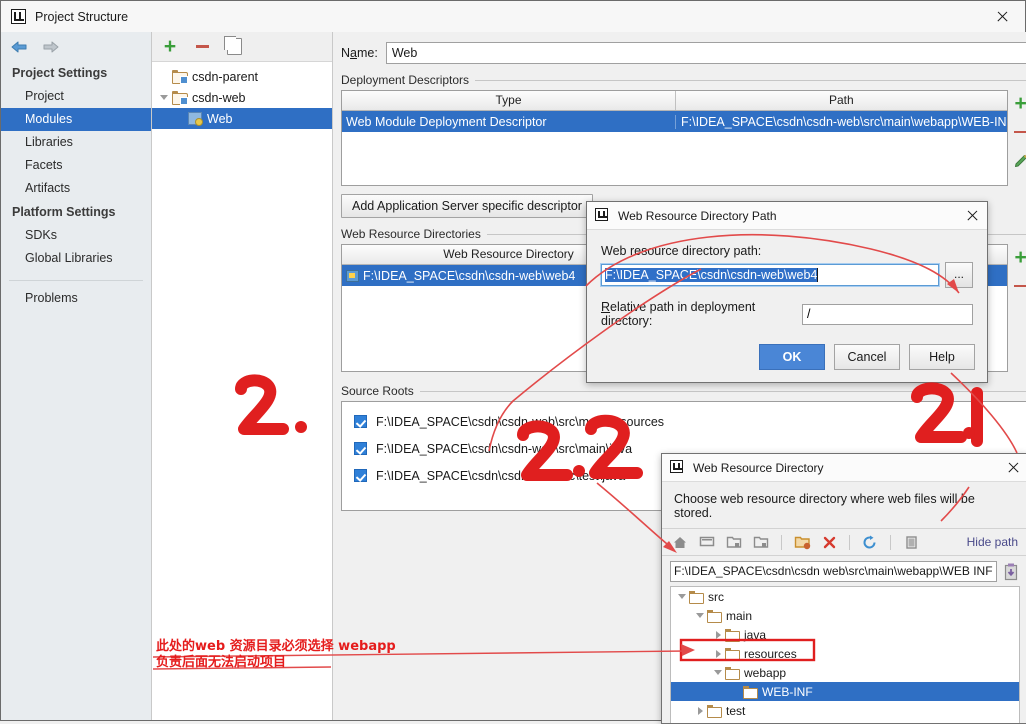 The width and height of the screenshot is (1026, 724). I want to click on tree-item-webapp: webapp, so click(845, 672).